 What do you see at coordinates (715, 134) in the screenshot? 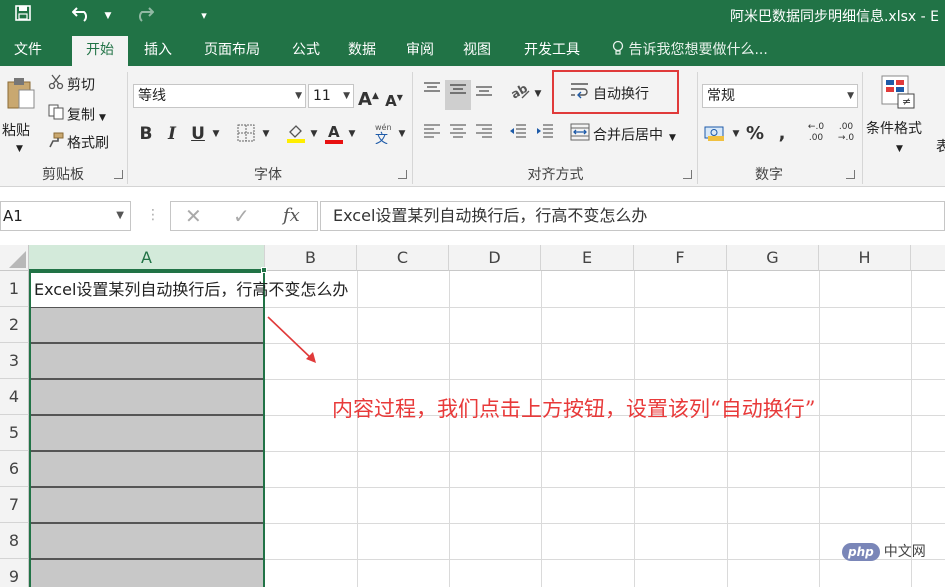
I see `accounting-format-icon` at bounding box center [715, 134].